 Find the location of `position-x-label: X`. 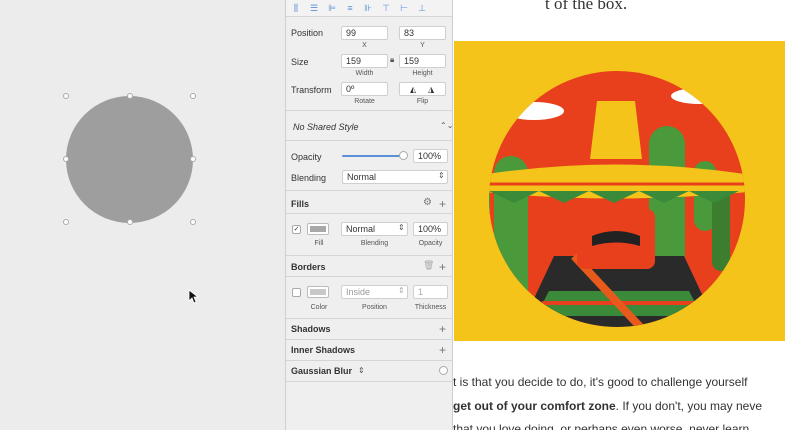

position-x-label: X is located at coordinates (364, 45).